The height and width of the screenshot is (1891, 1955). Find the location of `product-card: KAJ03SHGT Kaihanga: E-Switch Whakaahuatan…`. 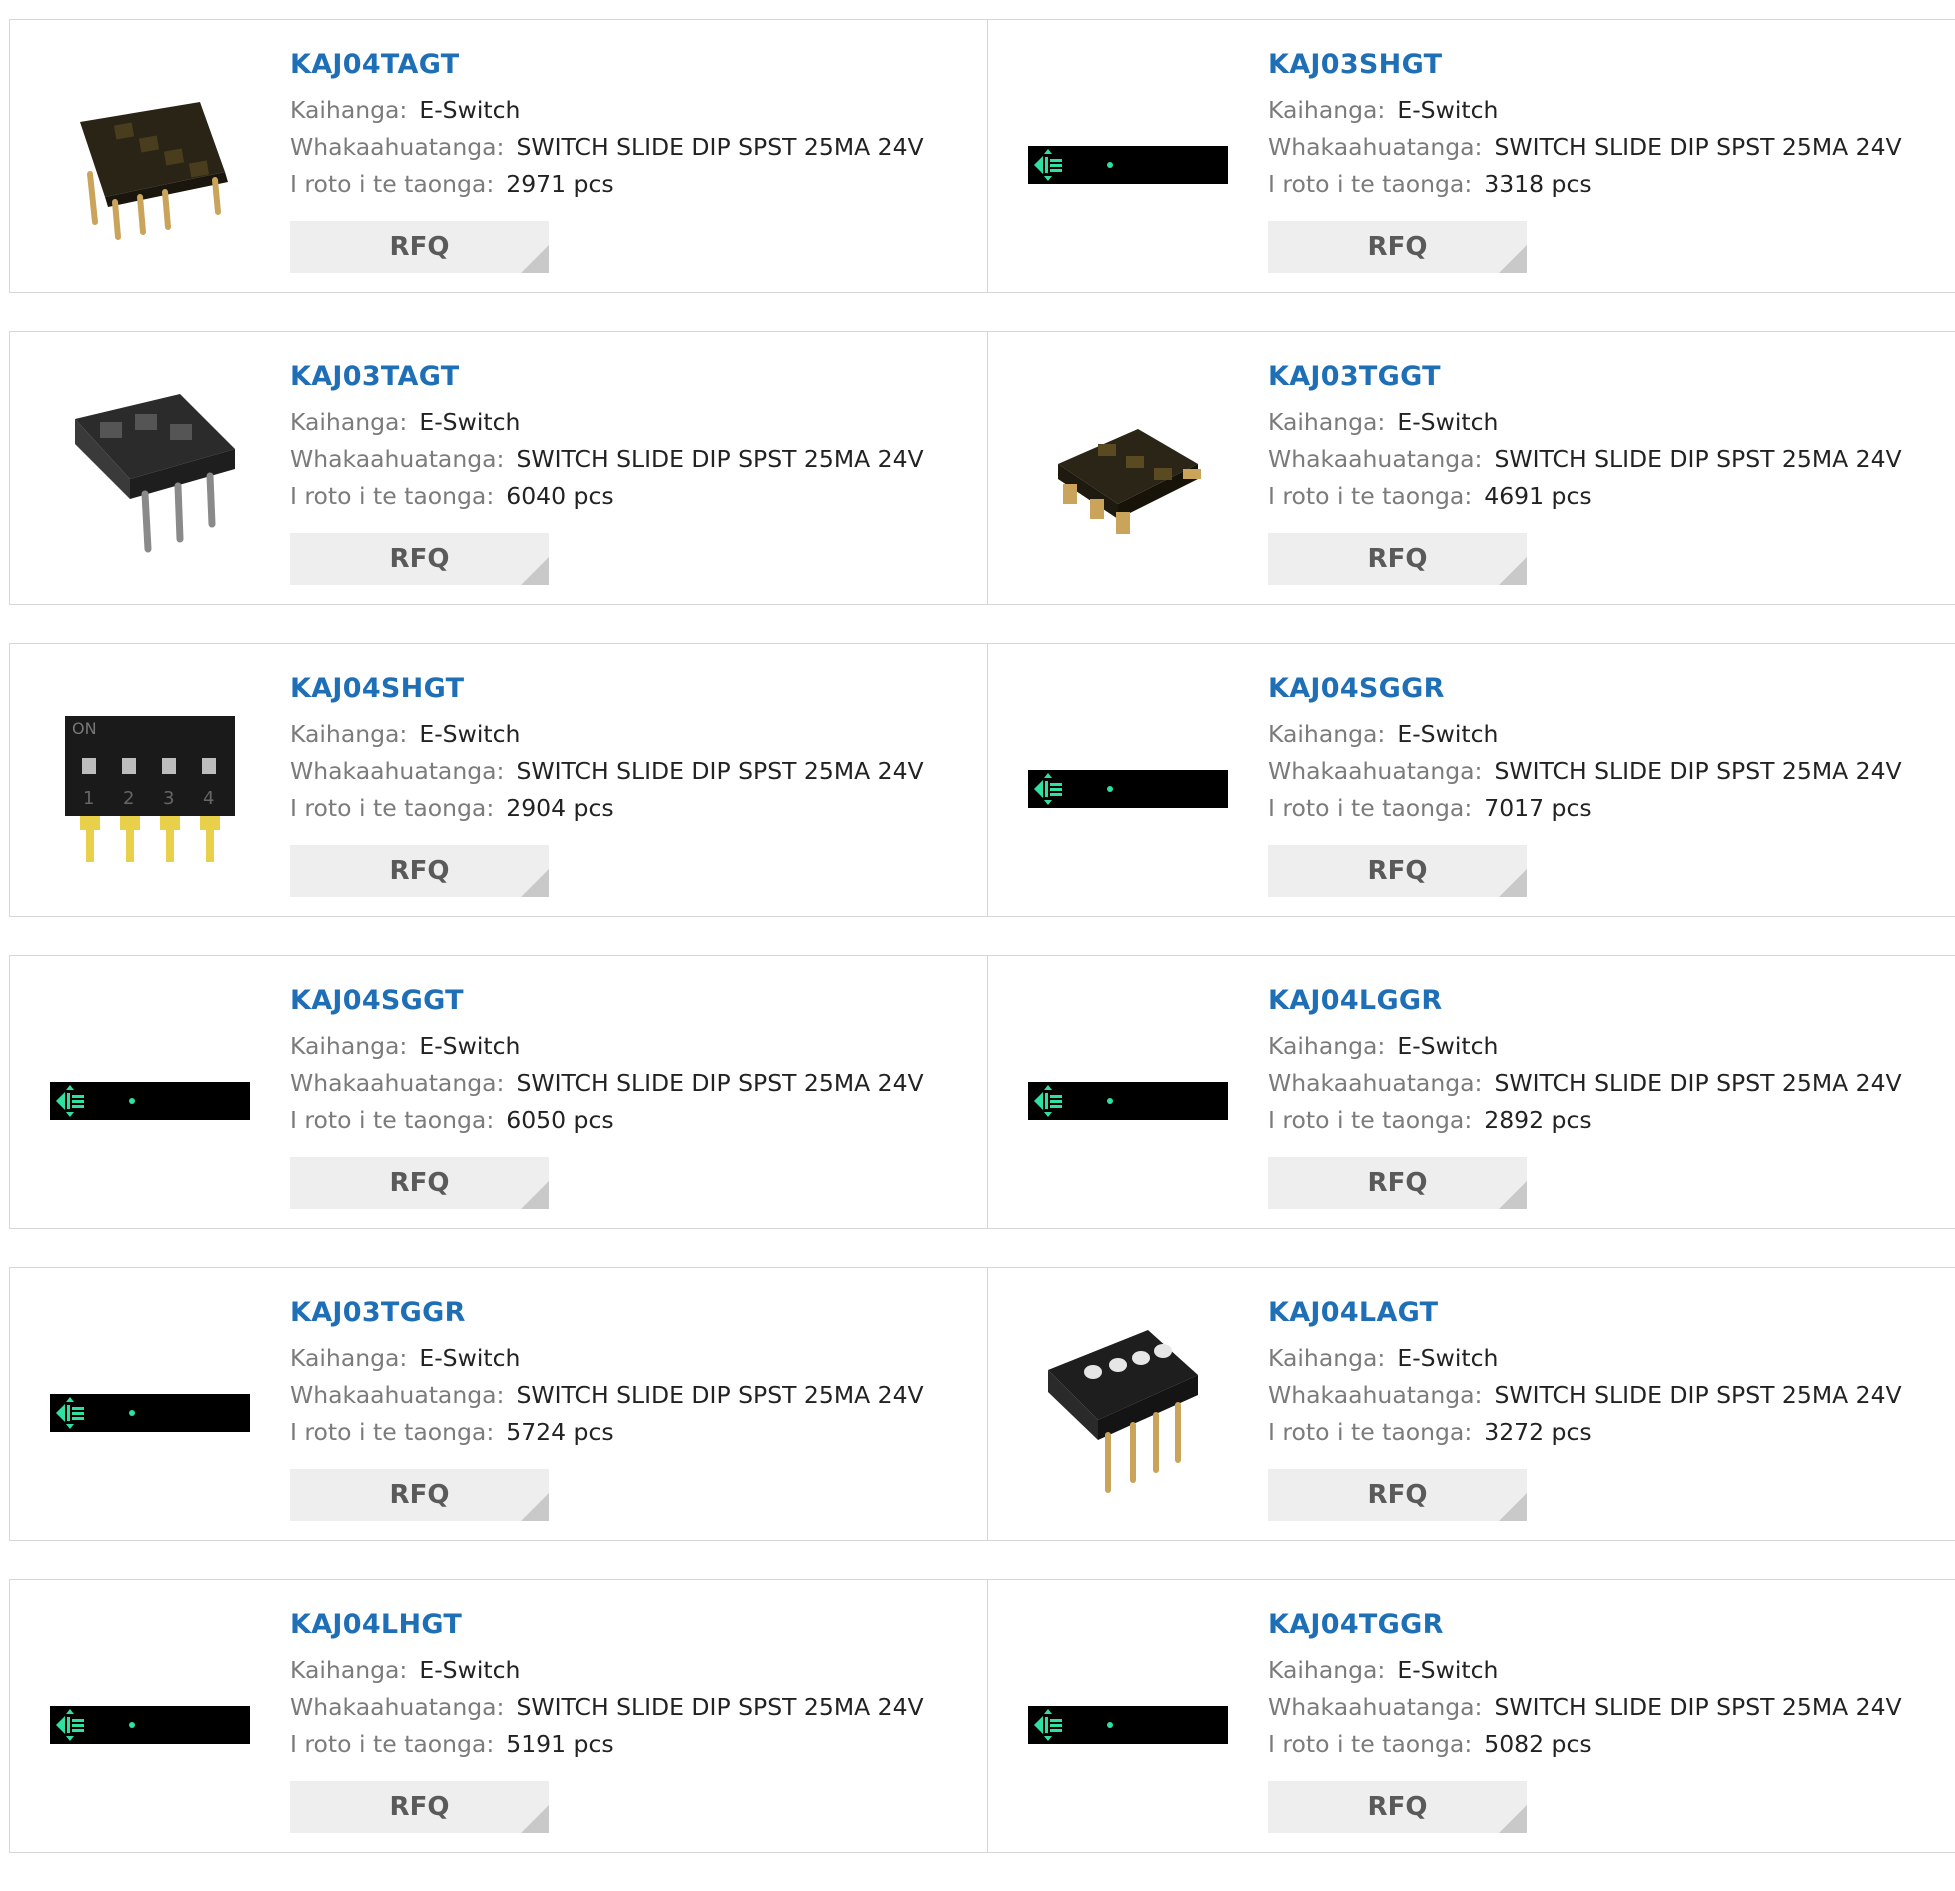

product-card: KAJ03SHGT Kaihanga: E-Switch Whakaahuatan… is located at coordinates (1471, 156).